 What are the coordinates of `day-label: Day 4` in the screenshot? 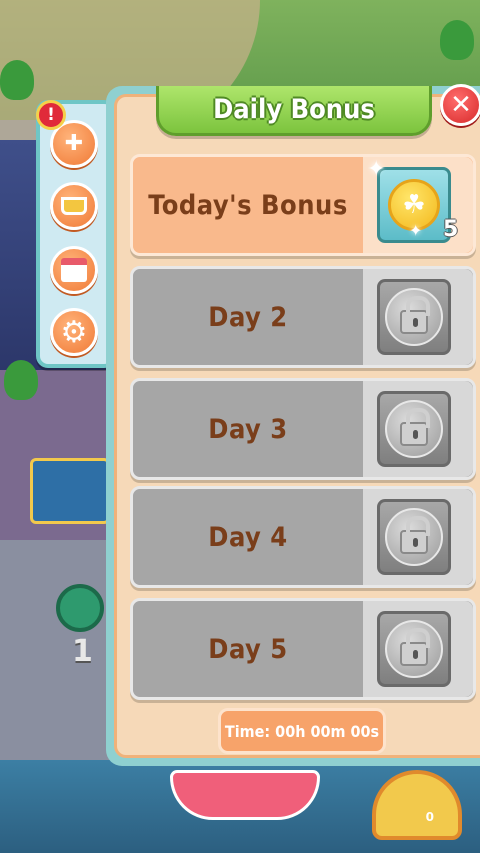 It's located at (248, 537).